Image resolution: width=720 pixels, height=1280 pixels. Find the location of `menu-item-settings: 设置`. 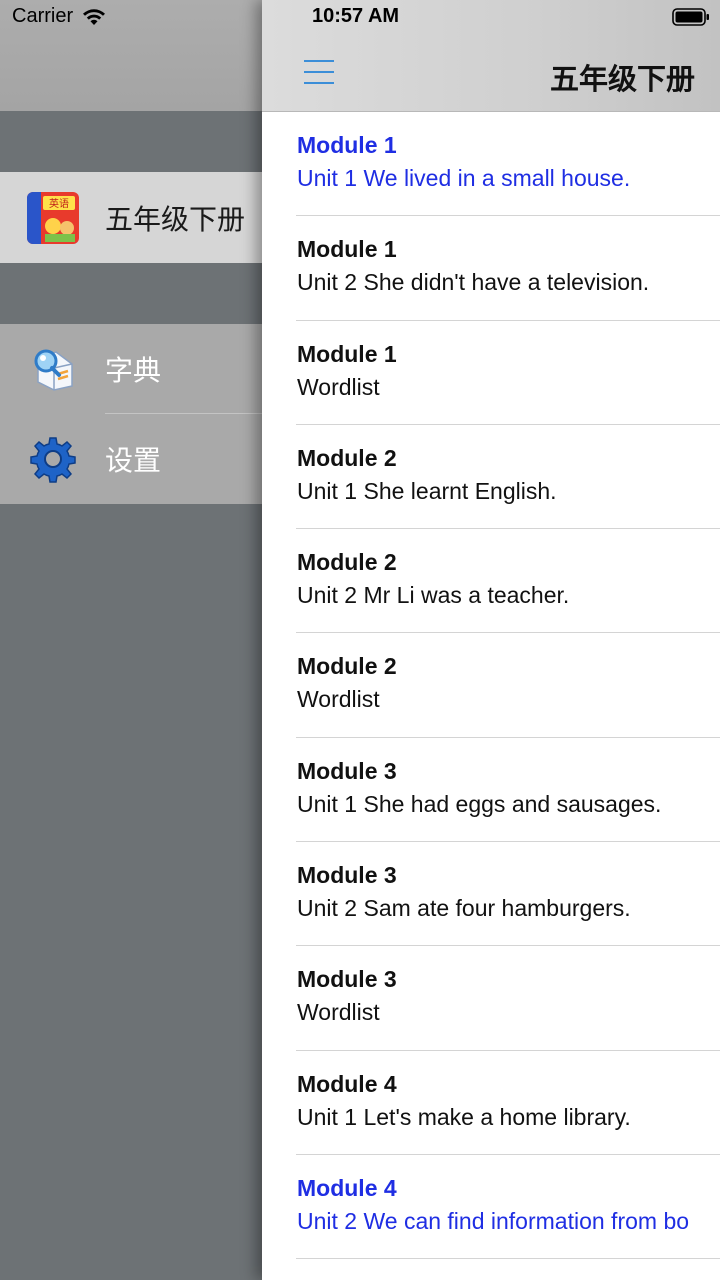

menu-item-settings: 设置 is located at coordinates (131, 459).